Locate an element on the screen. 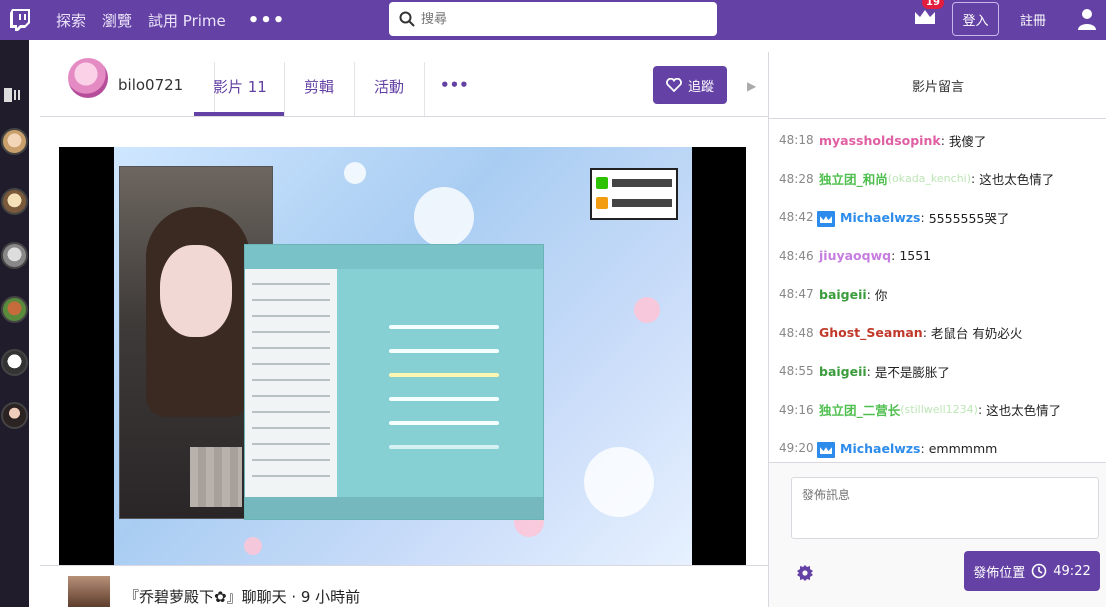  chat-message: 48:55 baigeii: 是不是膨胀了 is located at coordinates (939, 371).